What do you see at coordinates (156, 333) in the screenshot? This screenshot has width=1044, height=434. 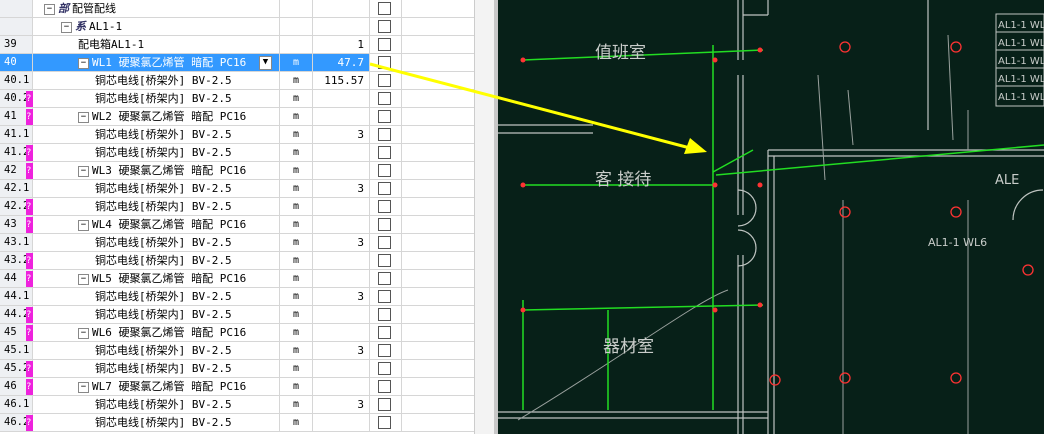 I see `item-name-cell: − WL6 硬聚氯乙烯管 暗配 PC16` at bounding box center [156, 333].